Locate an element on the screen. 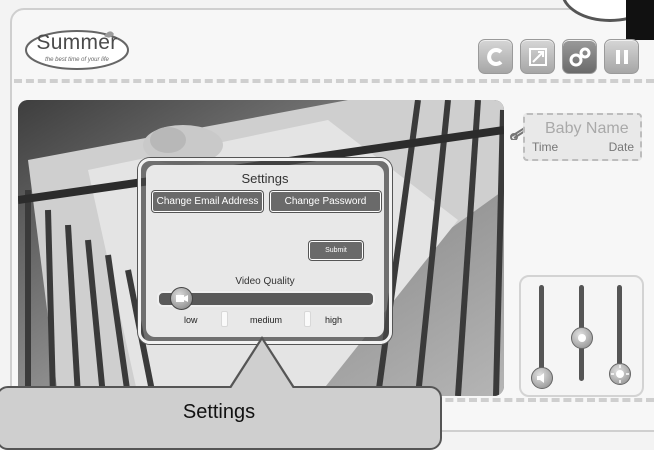  logo-text: Summer is located at coordinates (77, 42).